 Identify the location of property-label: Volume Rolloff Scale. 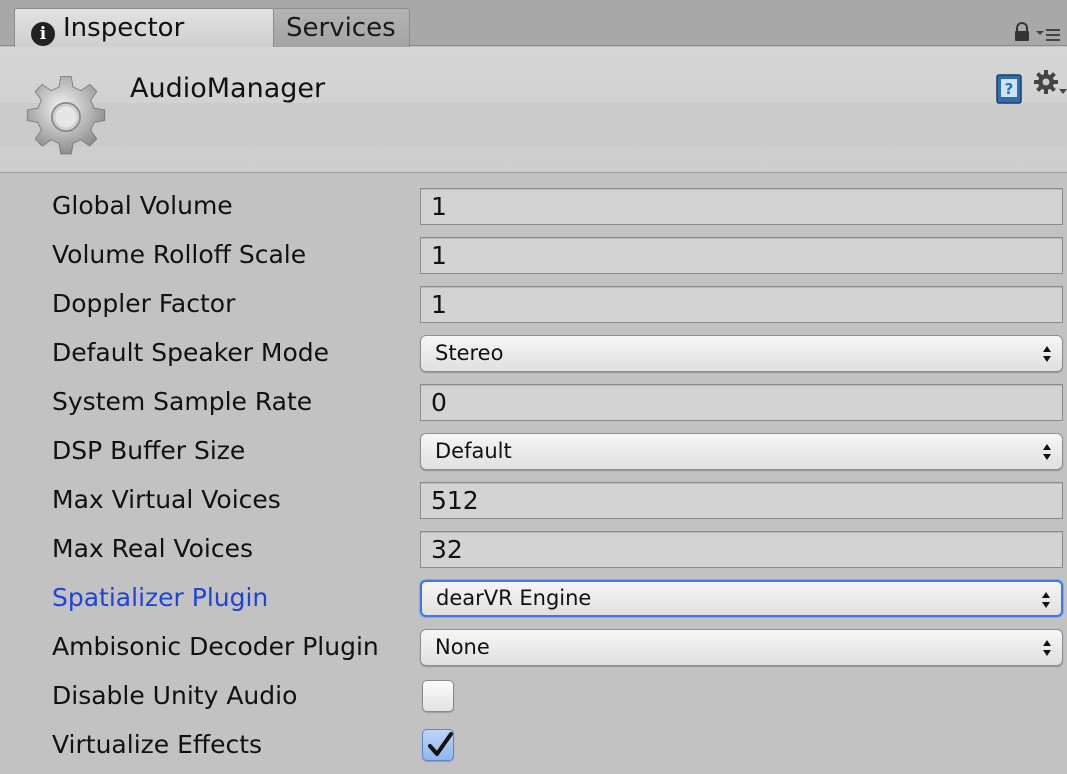
(179, 254).